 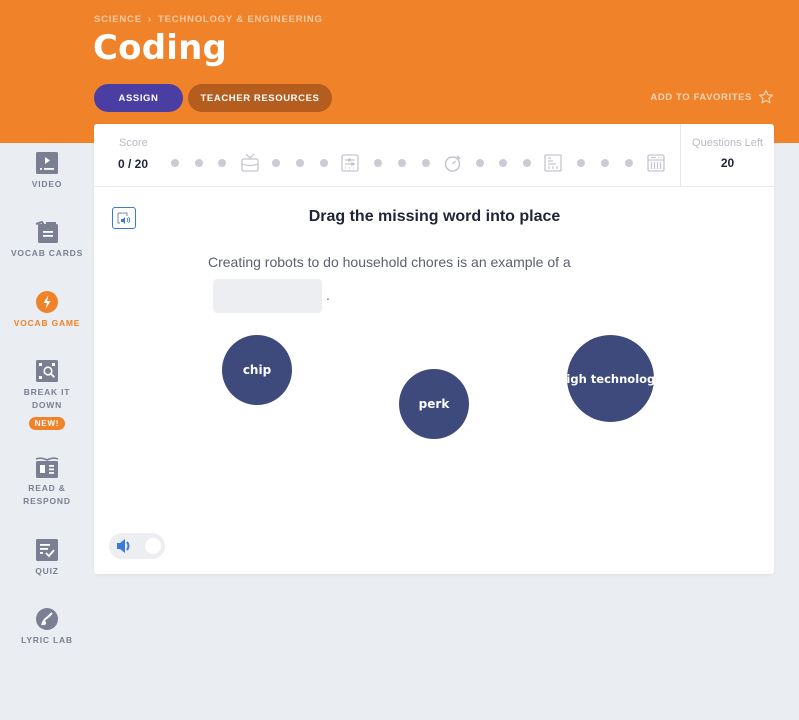 What do you see at coordinates (656, 163) in the screenshot?
I see `calculator-icon` at bounding box center [656, 163].